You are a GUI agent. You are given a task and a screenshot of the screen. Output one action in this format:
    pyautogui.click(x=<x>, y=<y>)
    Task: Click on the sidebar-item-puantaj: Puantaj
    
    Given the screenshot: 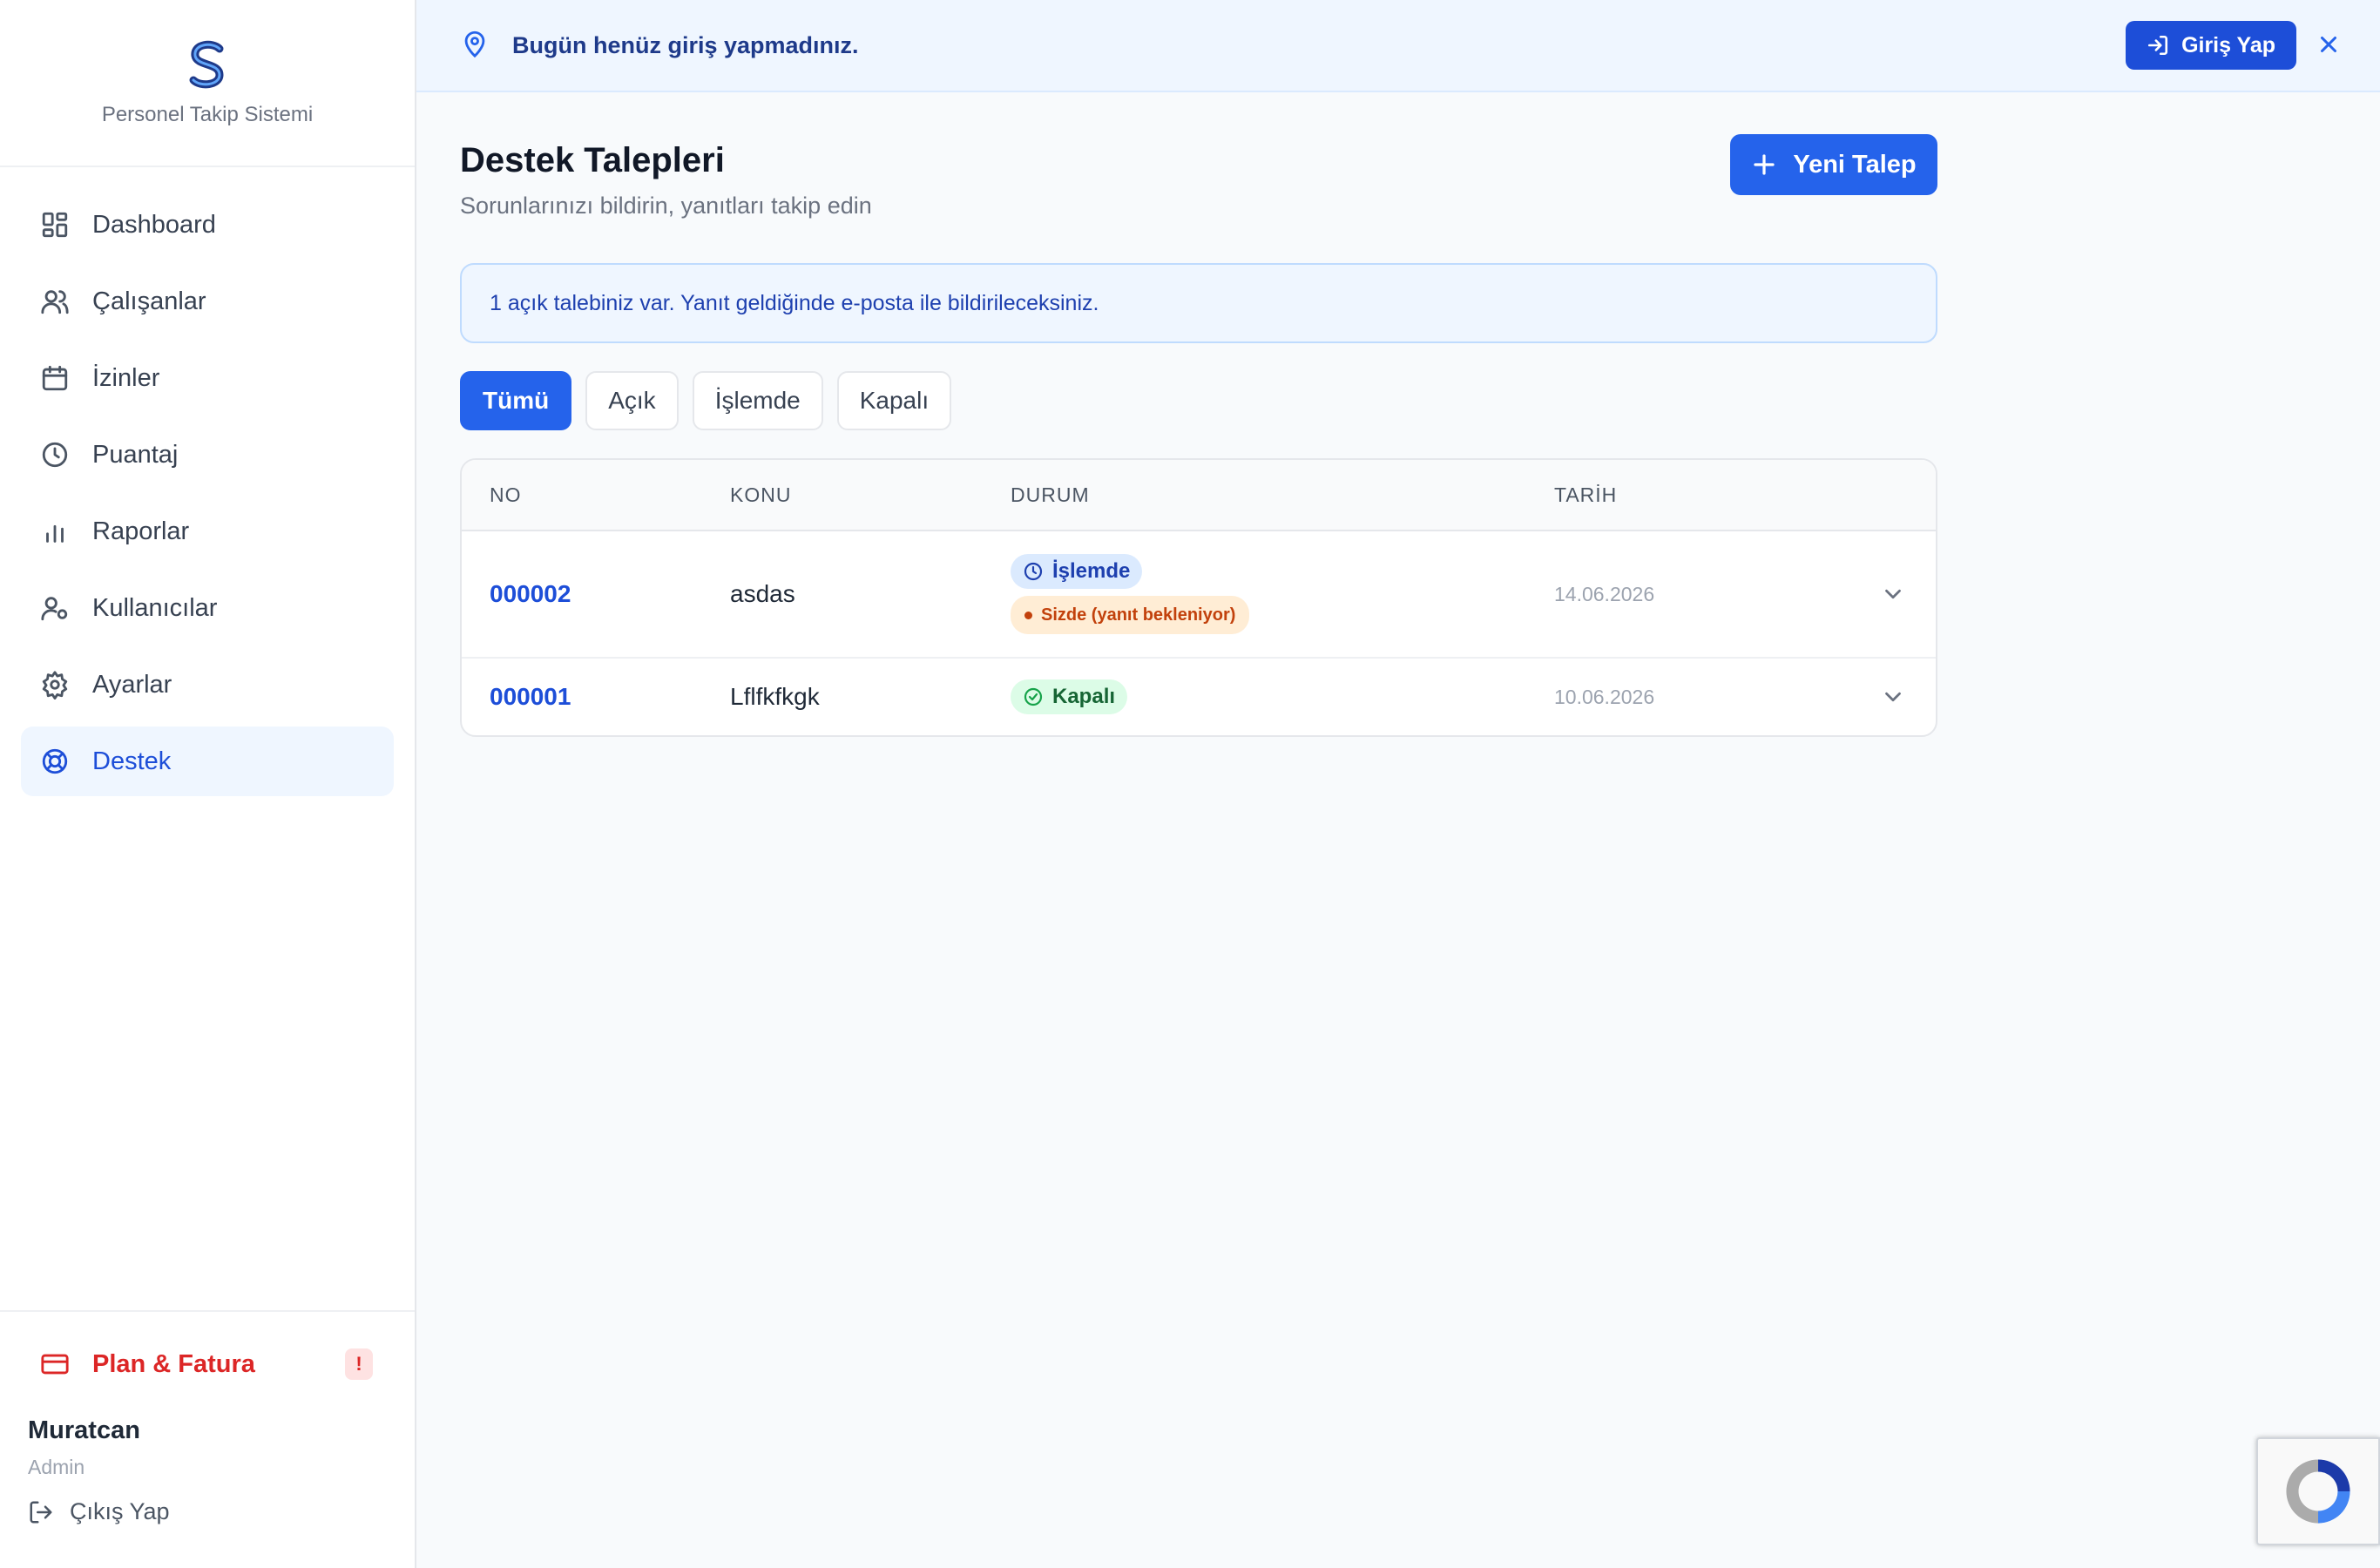 What is the action you would take?
    pyautogui.click(x=207, y=455)
    